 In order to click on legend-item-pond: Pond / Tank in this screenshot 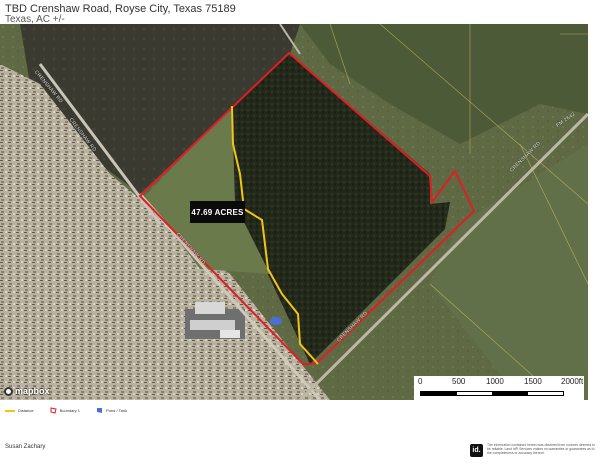, I will do `click(111, 410)`.